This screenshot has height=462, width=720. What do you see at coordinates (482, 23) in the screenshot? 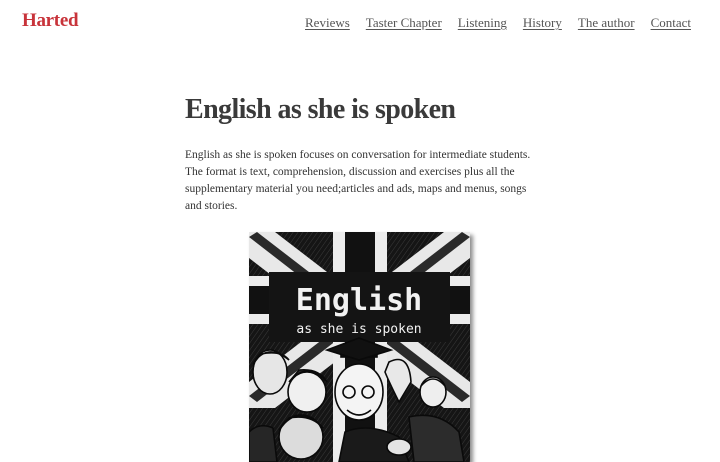
I see `nav-link-listening: Listening` at bounding box center [482, 23].